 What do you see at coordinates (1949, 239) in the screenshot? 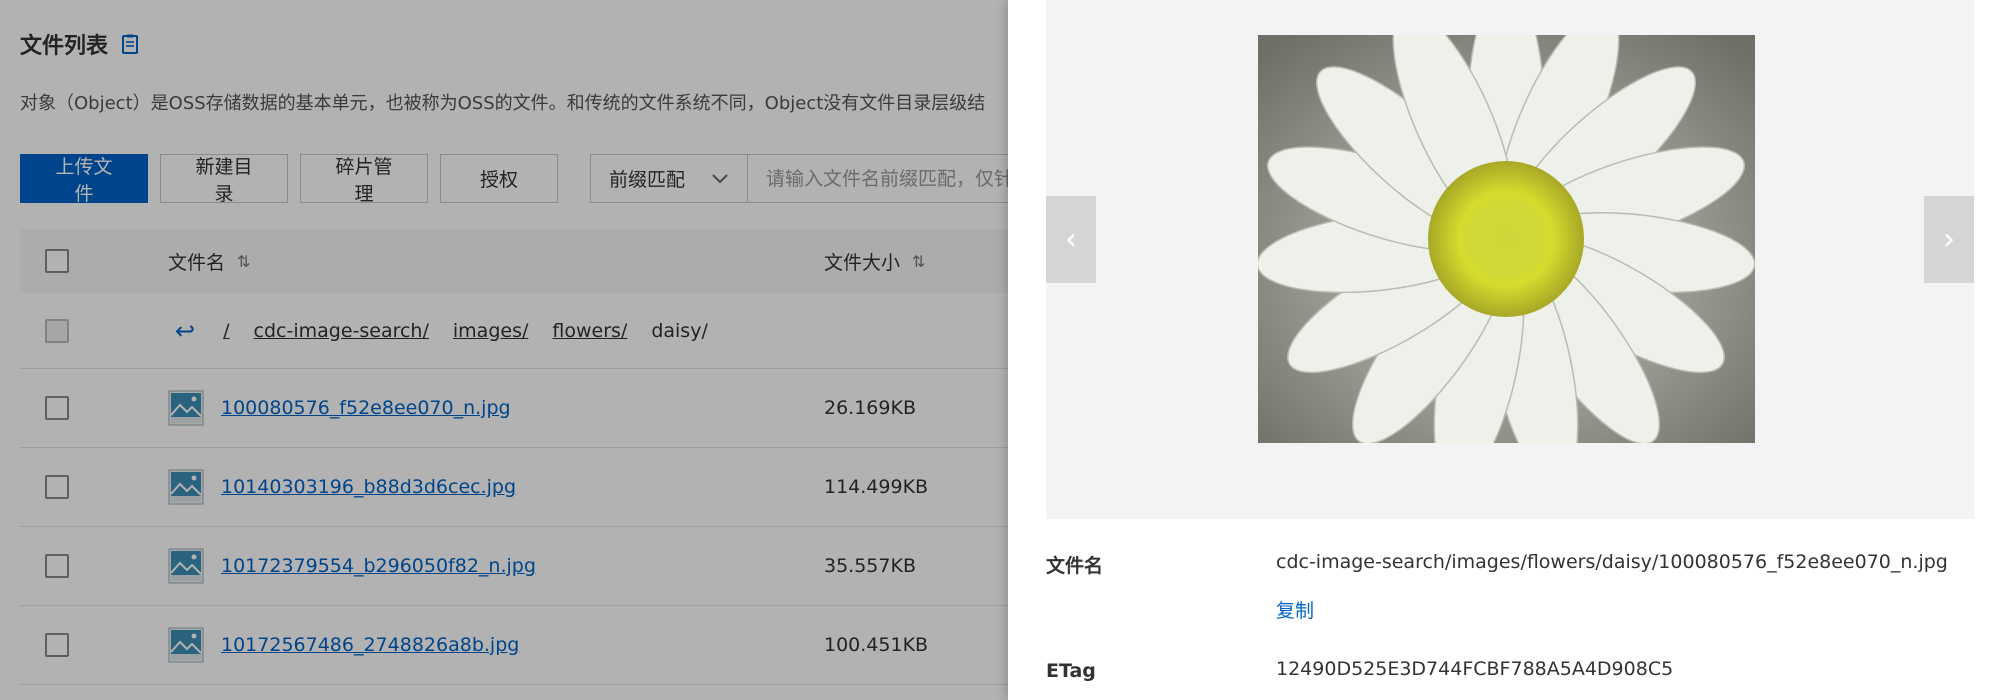
I see `next-image-button: ›` at bounding box center [1949, 239].